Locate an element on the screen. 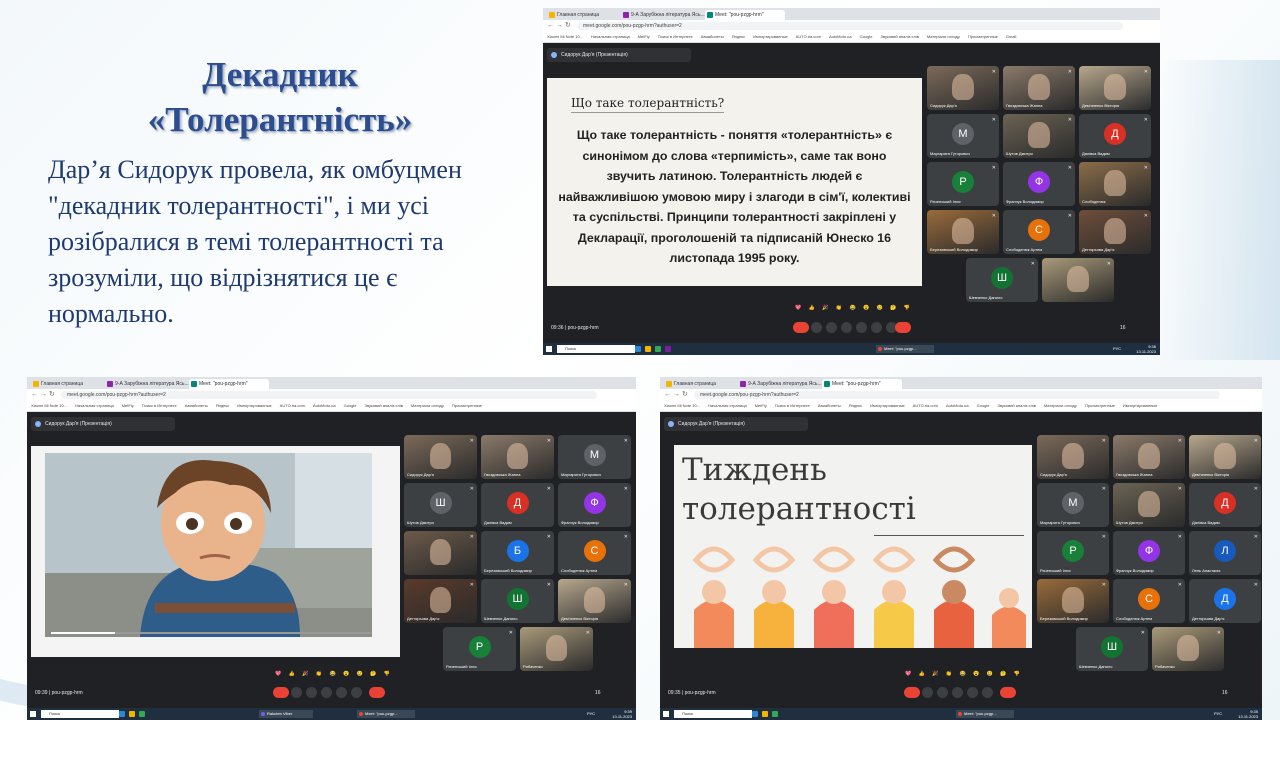 This screenshot has height=777, width=1280. back-icon: ← is located at coordinates (34, 395).